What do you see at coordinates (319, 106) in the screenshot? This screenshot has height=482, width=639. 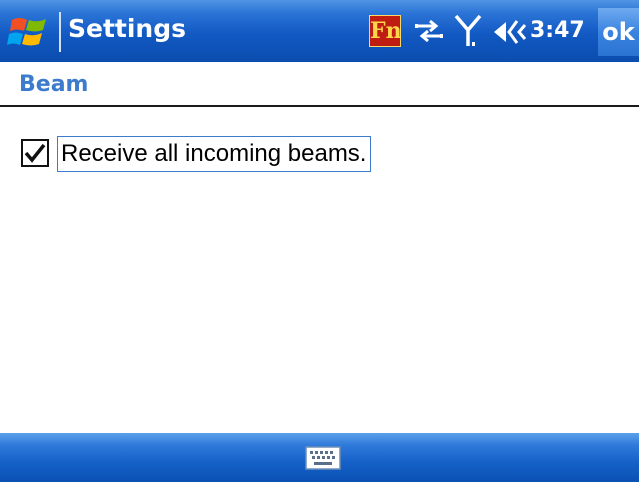 I see `header-divider` at bounding box center [319, 106].